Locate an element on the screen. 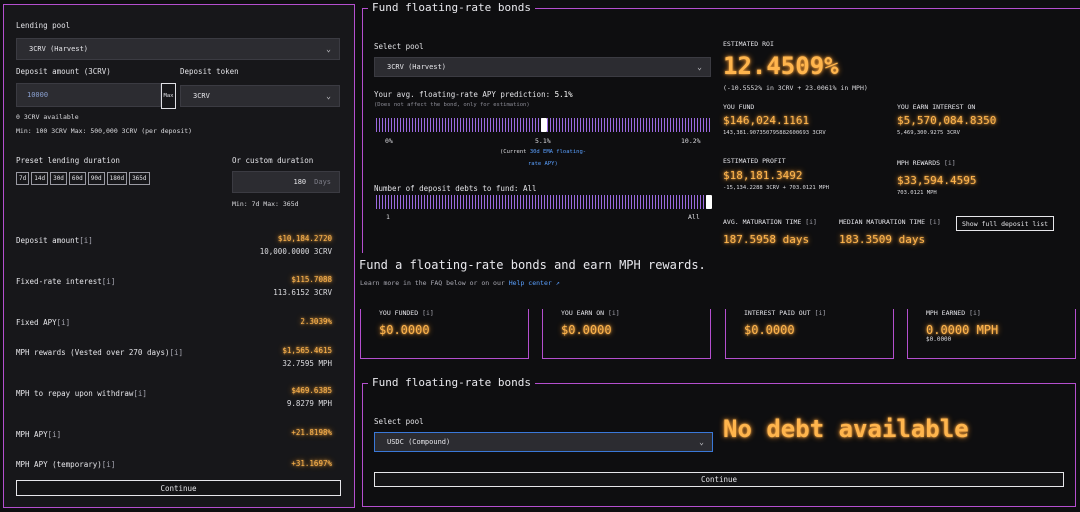 The height and width of the screenshot is (512, 1080). lending-pool-select: 3CRV (Harvest) ⌄ is located at coordinates (178, 49).